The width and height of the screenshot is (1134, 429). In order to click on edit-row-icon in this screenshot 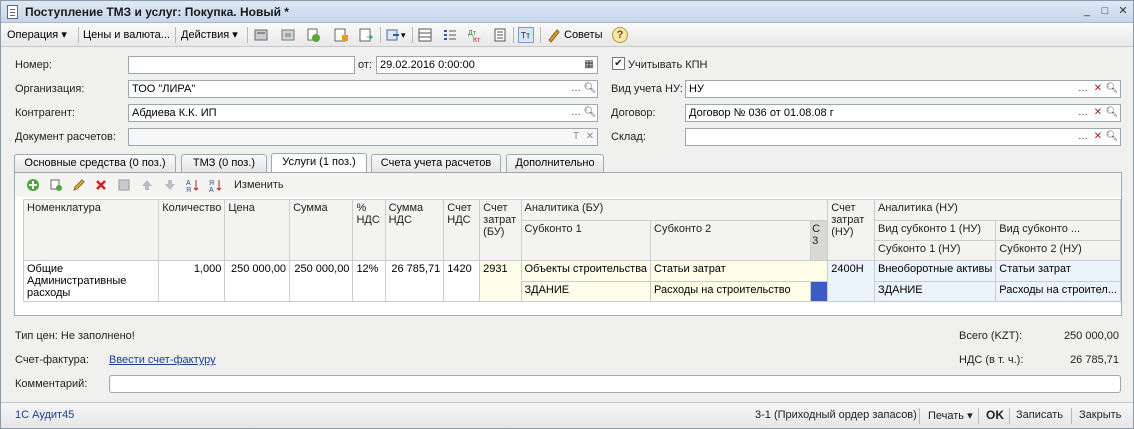, I will do `click(79, 185)`.